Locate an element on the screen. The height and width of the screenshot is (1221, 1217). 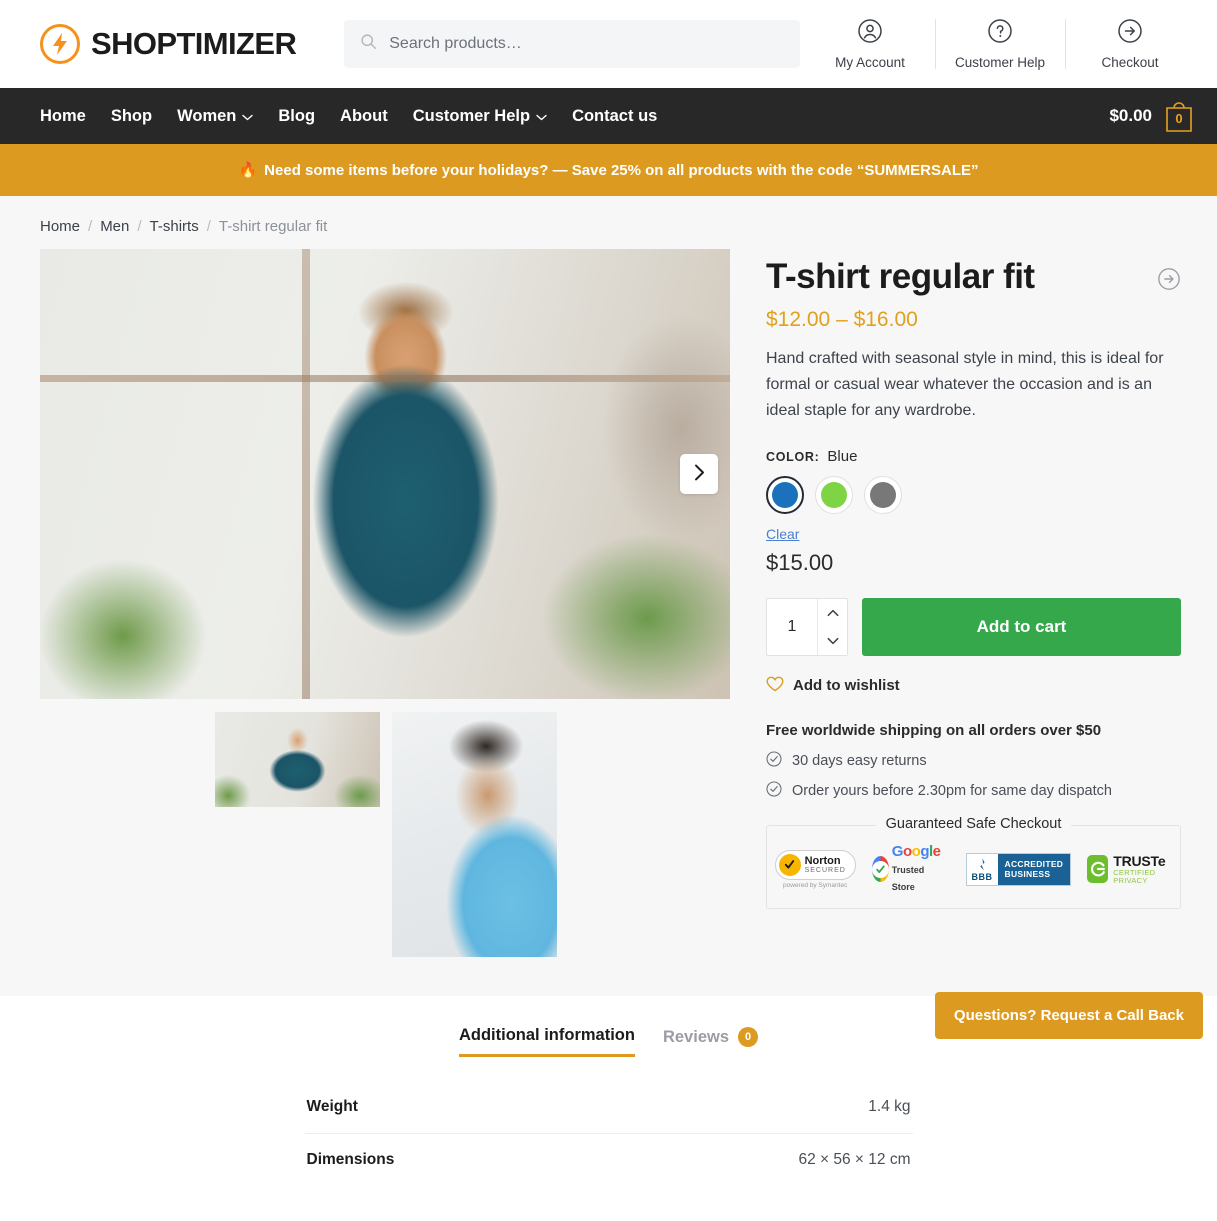
nav-item-customer-help: Customer Help is located at coordinates (480, 116).